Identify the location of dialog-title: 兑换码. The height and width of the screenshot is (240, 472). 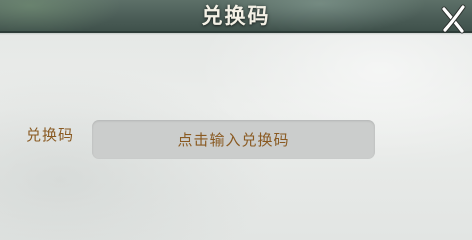
(236, 16).